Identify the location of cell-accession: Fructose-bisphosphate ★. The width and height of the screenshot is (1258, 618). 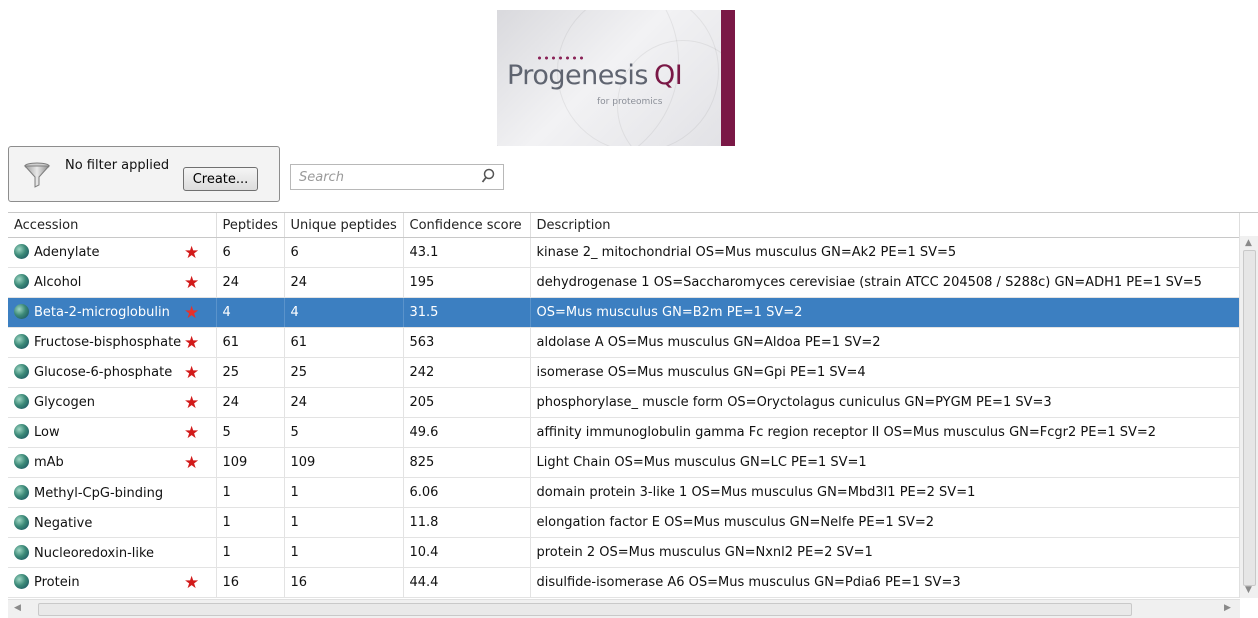
(112, 342).